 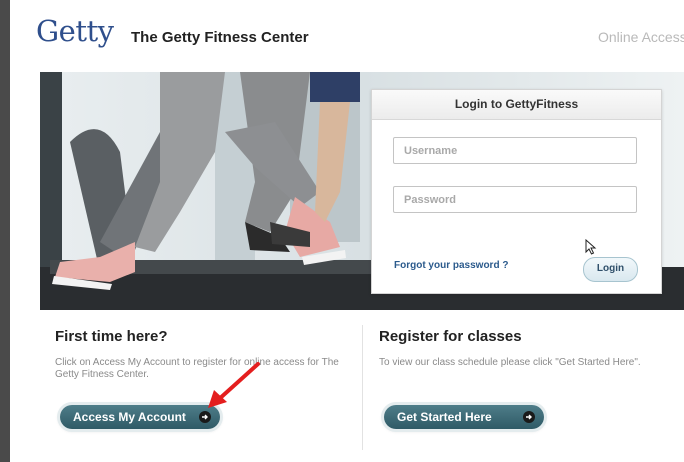 I want to click on get-started-here-button: Get Started Here, so click(x=464, y=417).